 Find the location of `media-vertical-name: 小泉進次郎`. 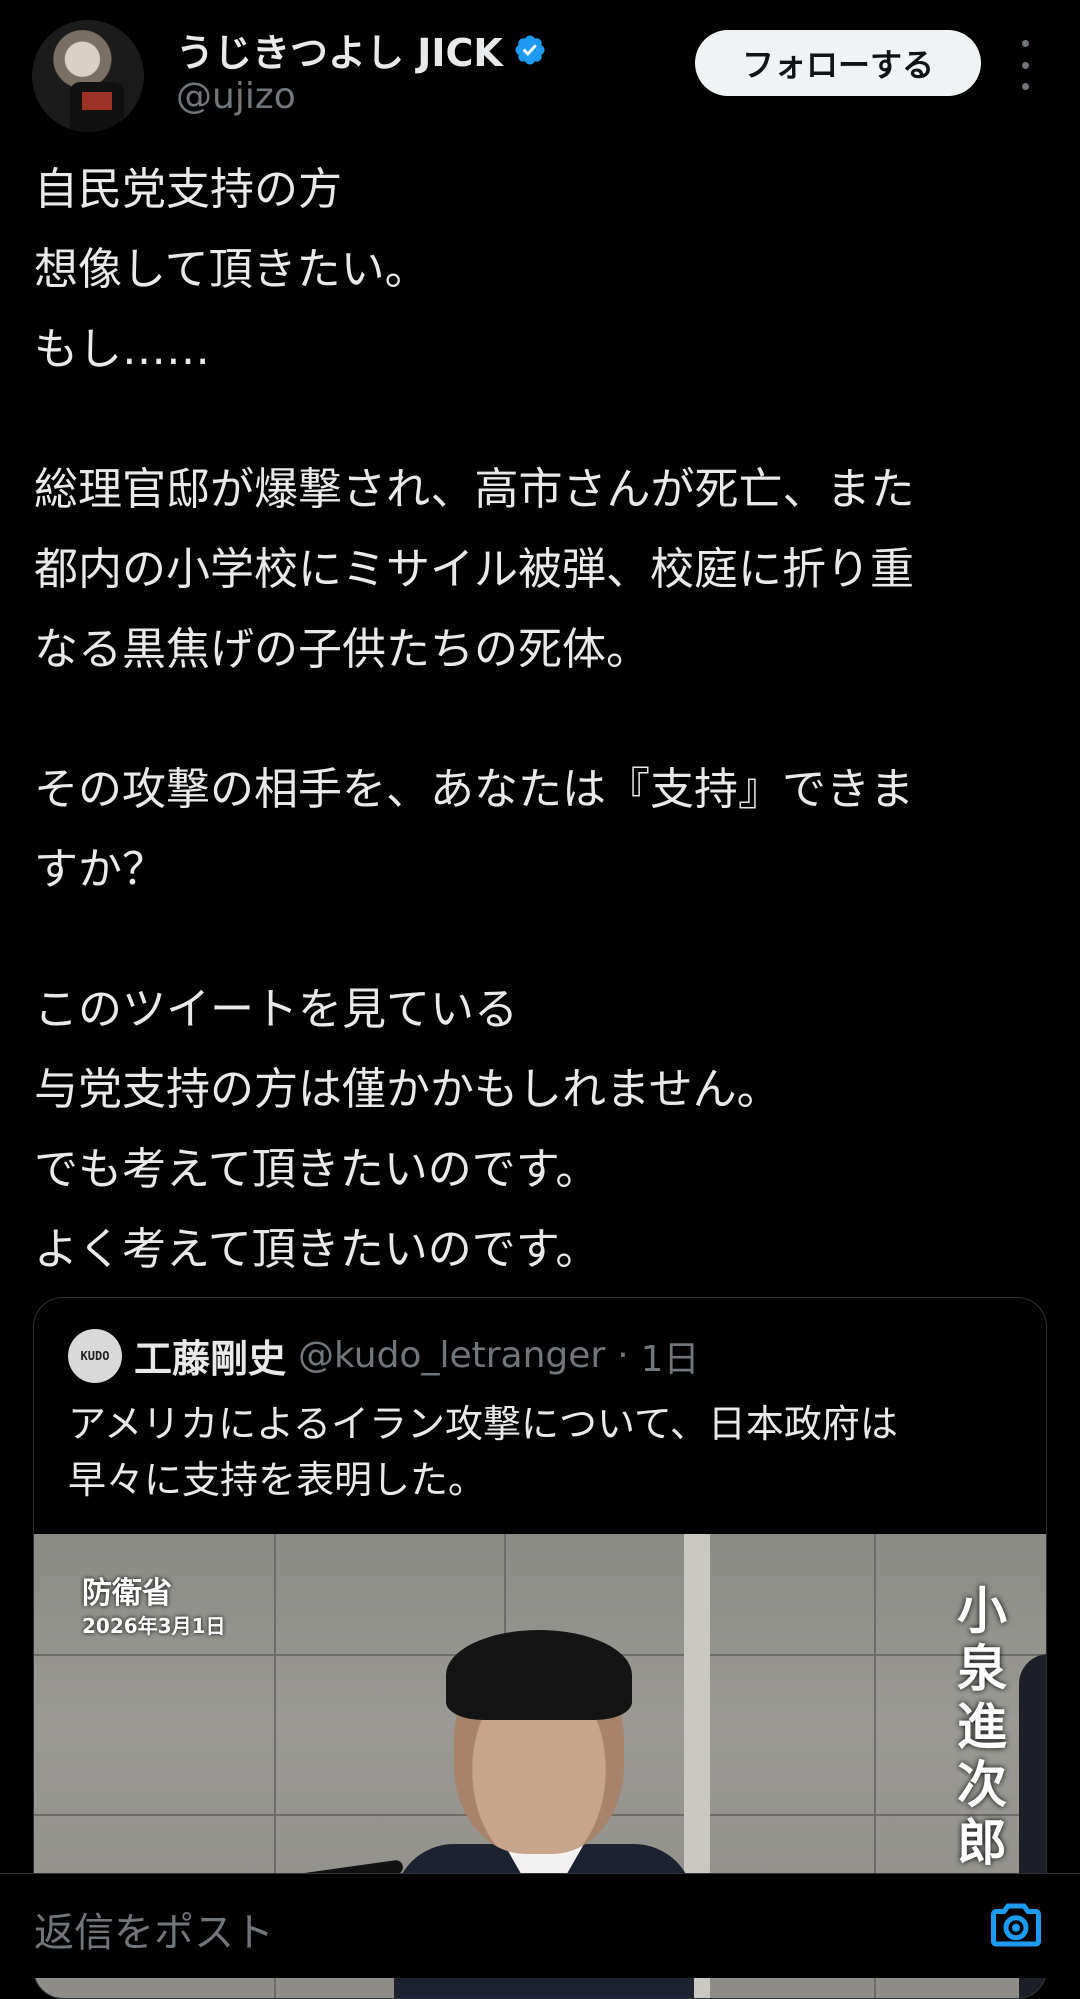

media-vertical-name: 小泉進次郎 is located at coordinates (982, 1727).